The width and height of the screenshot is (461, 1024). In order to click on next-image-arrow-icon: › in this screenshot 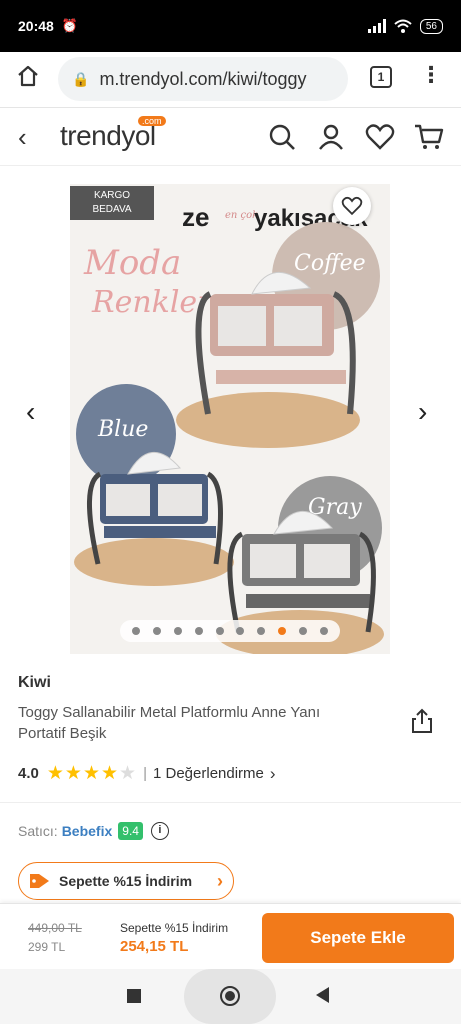, I will do `click(422, 412)`.